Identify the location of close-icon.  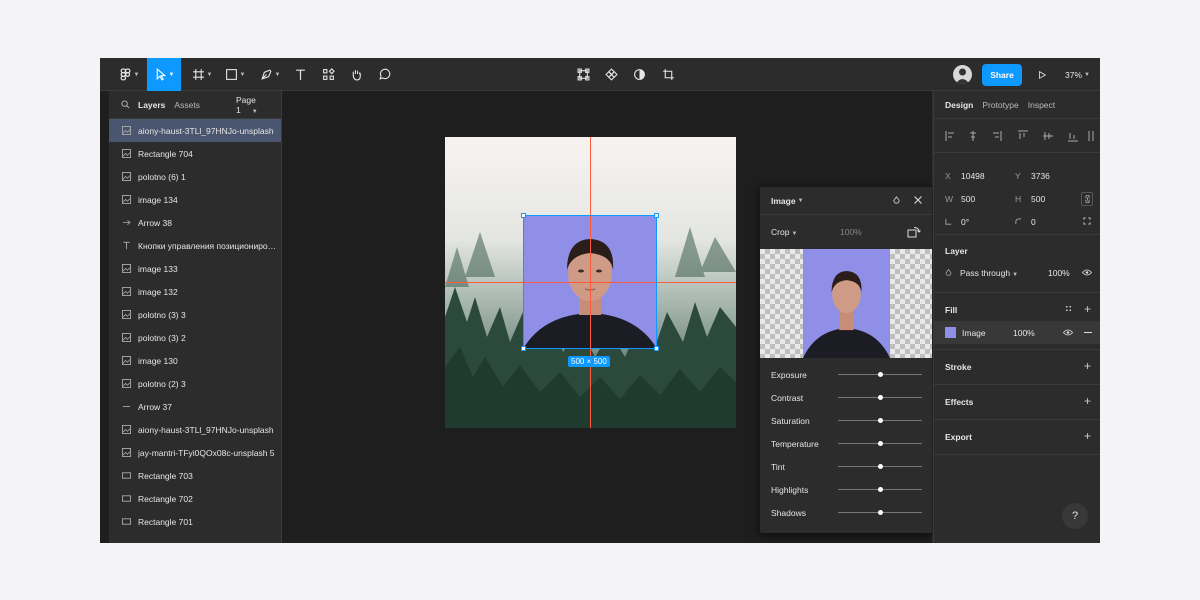
(918, 201).